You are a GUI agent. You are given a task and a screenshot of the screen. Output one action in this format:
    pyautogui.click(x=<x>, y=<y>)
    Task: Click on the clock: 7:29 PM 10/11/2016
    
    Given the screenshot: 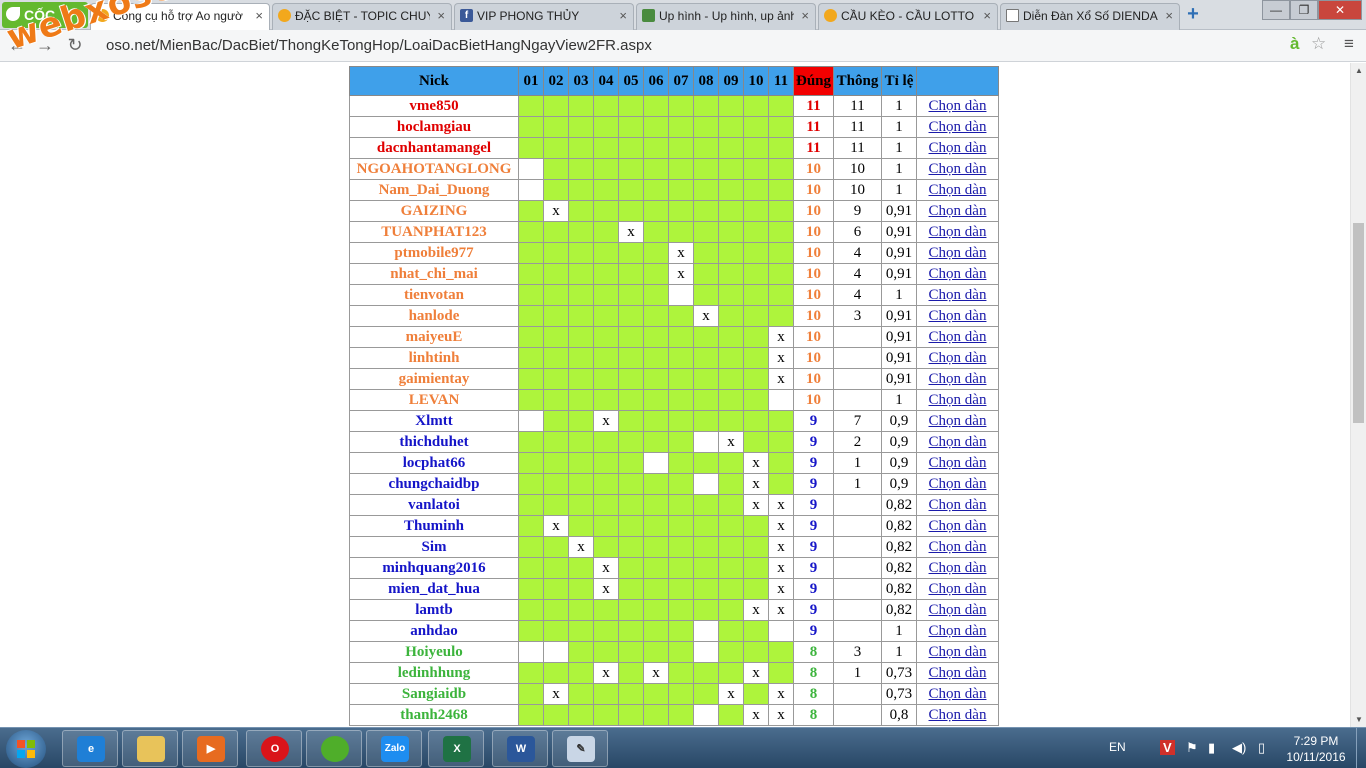 What is the action you would take?
    pyautogui.click(x=1316, y=749)
    